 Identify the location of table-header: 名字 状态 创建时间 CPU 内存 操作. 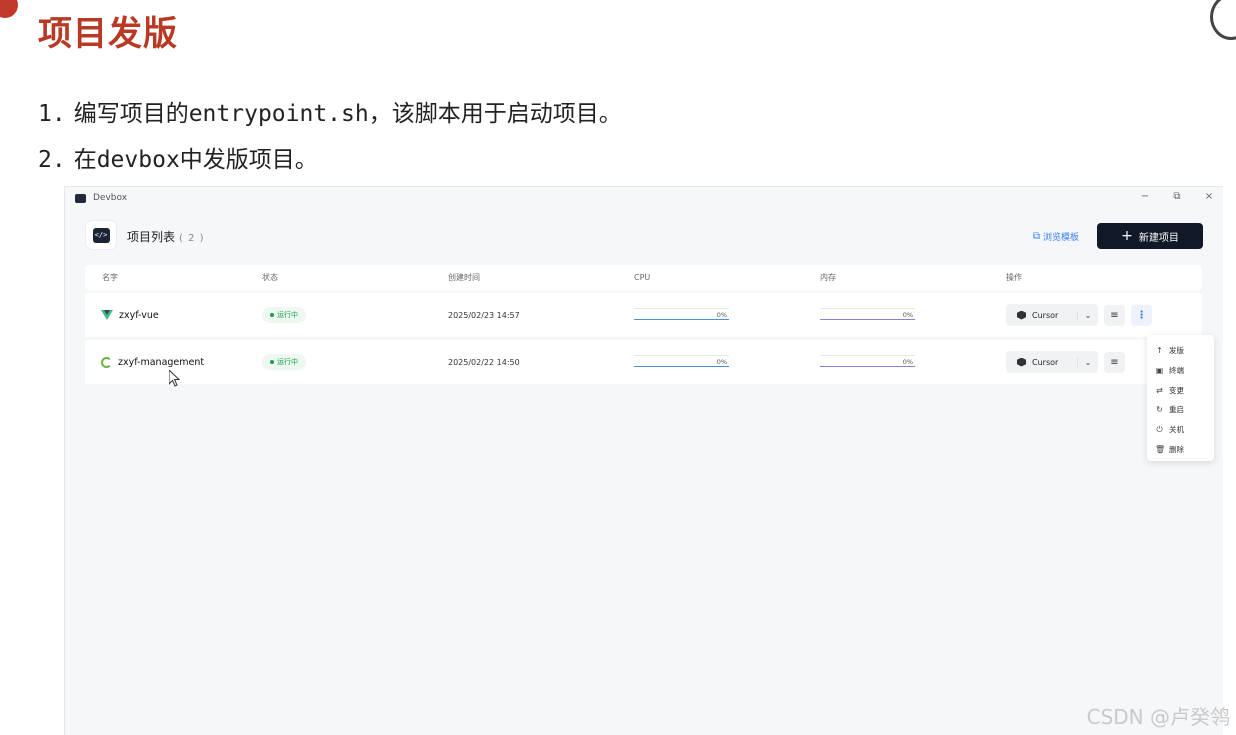
(643, 277).